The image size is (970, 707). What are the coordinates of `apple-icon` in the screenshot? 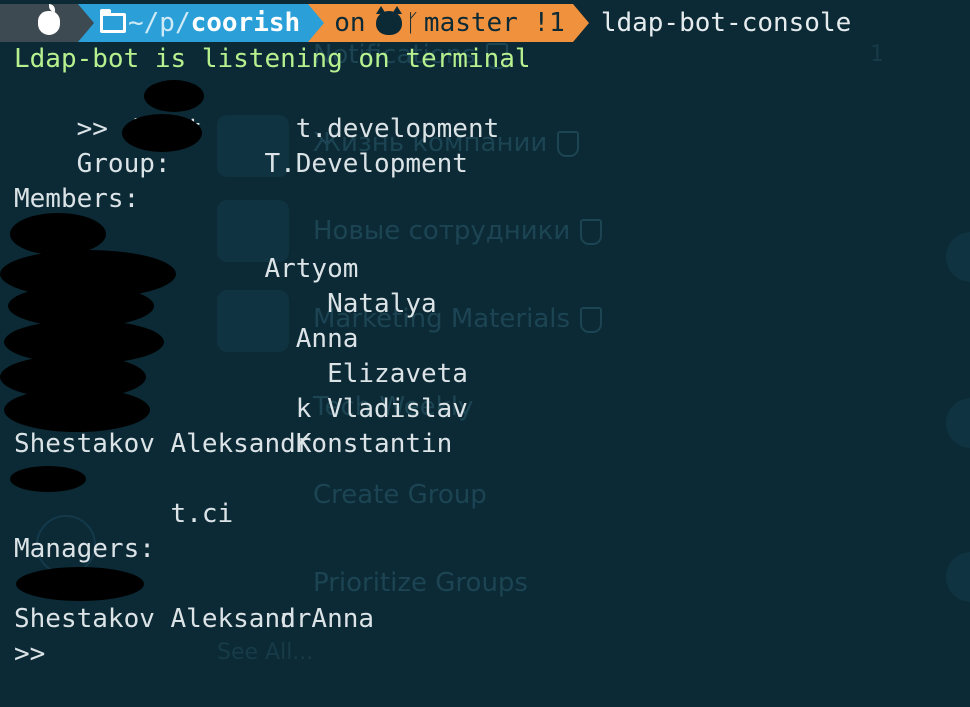 It's located at (49, 19).